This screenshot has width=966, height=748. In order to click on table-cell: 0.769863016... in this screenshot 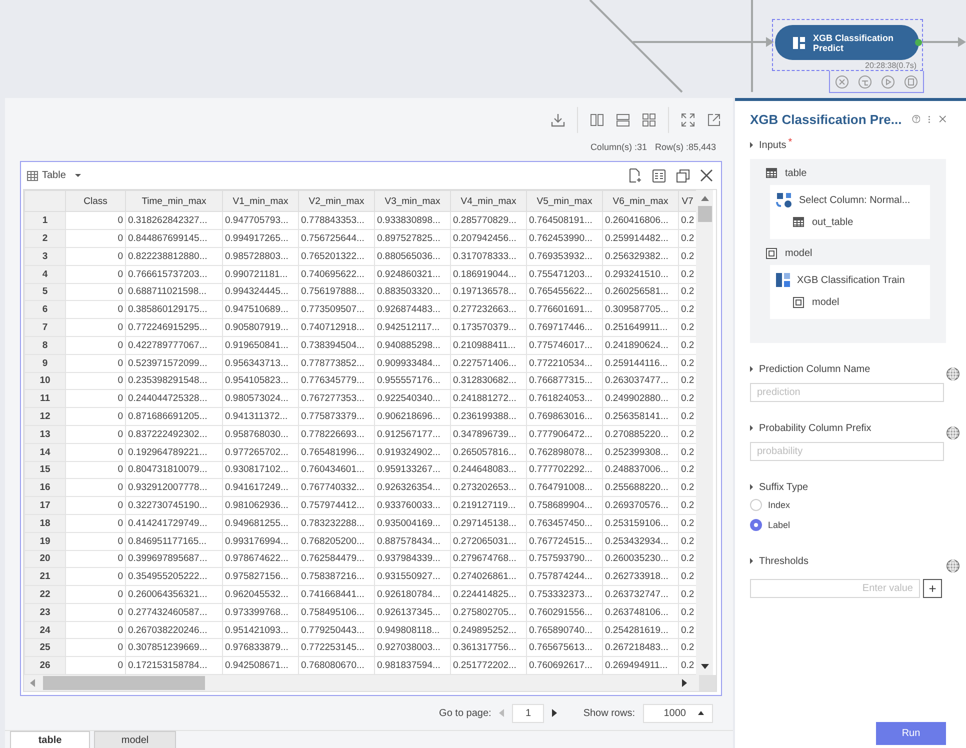, I will do `click(564, 417)`.